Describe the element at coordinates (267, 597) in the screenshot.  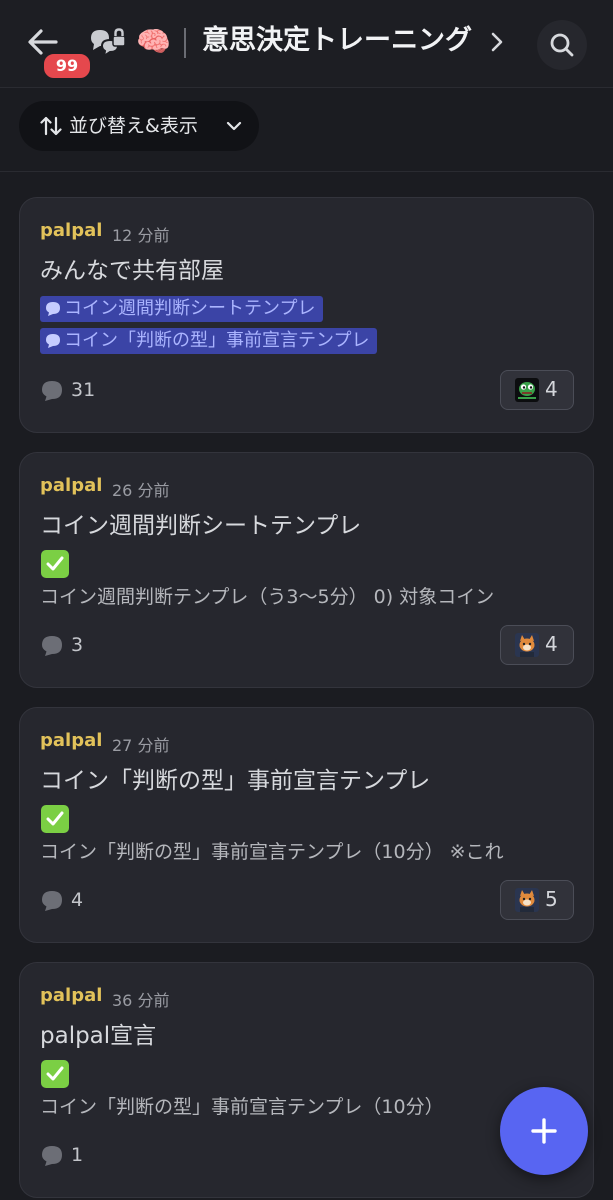
I see `post-preview: コイン週間判断テンプレ（う3〜5分） 0) 対象コイン` at that location.